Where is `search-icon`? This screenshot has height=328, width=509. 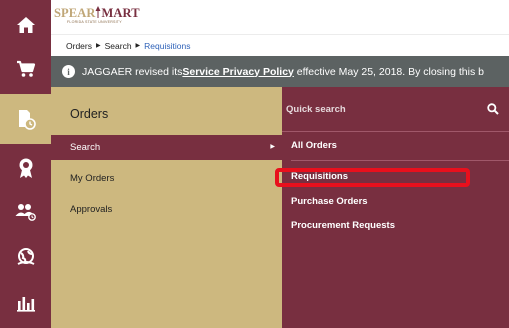 search-icon is located at coordinates (493, 109).